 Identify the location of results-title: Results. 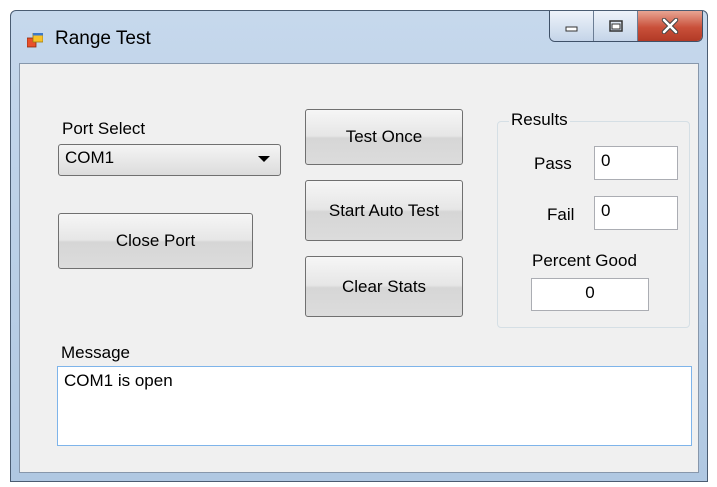
(539, 120).